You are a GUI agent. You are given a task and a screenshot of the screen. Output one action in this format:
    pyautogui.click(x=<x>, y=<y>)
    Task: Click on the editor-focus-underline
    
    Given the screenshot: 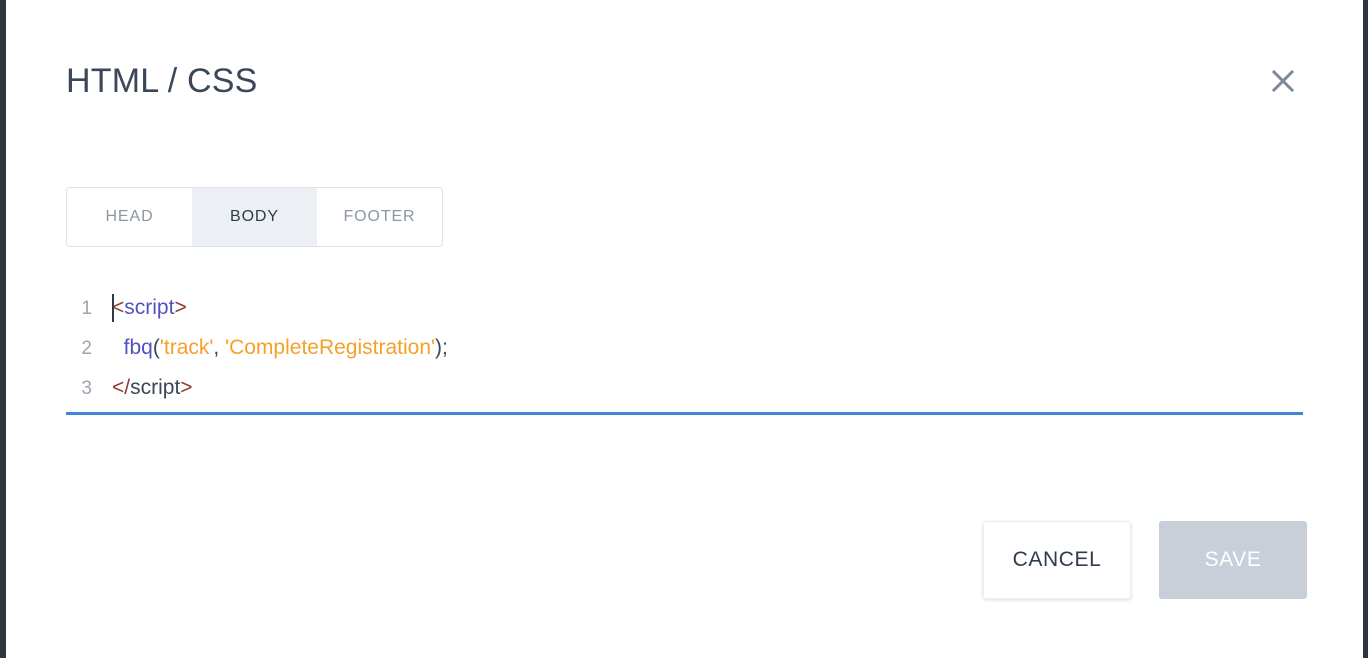 What is the action you would take?
    pyautogui.click(x=684, y=413)
    